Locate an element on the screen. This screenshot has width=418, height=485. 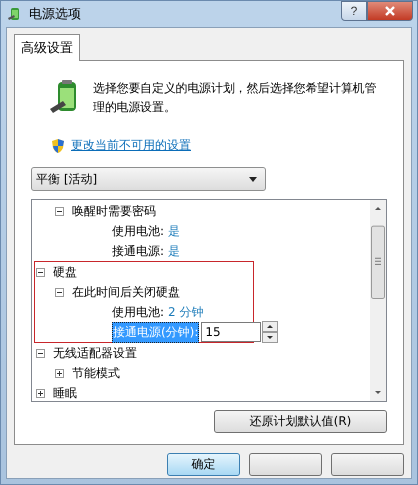
tree-item: 硬盘 is located at coordinates (65, 272).